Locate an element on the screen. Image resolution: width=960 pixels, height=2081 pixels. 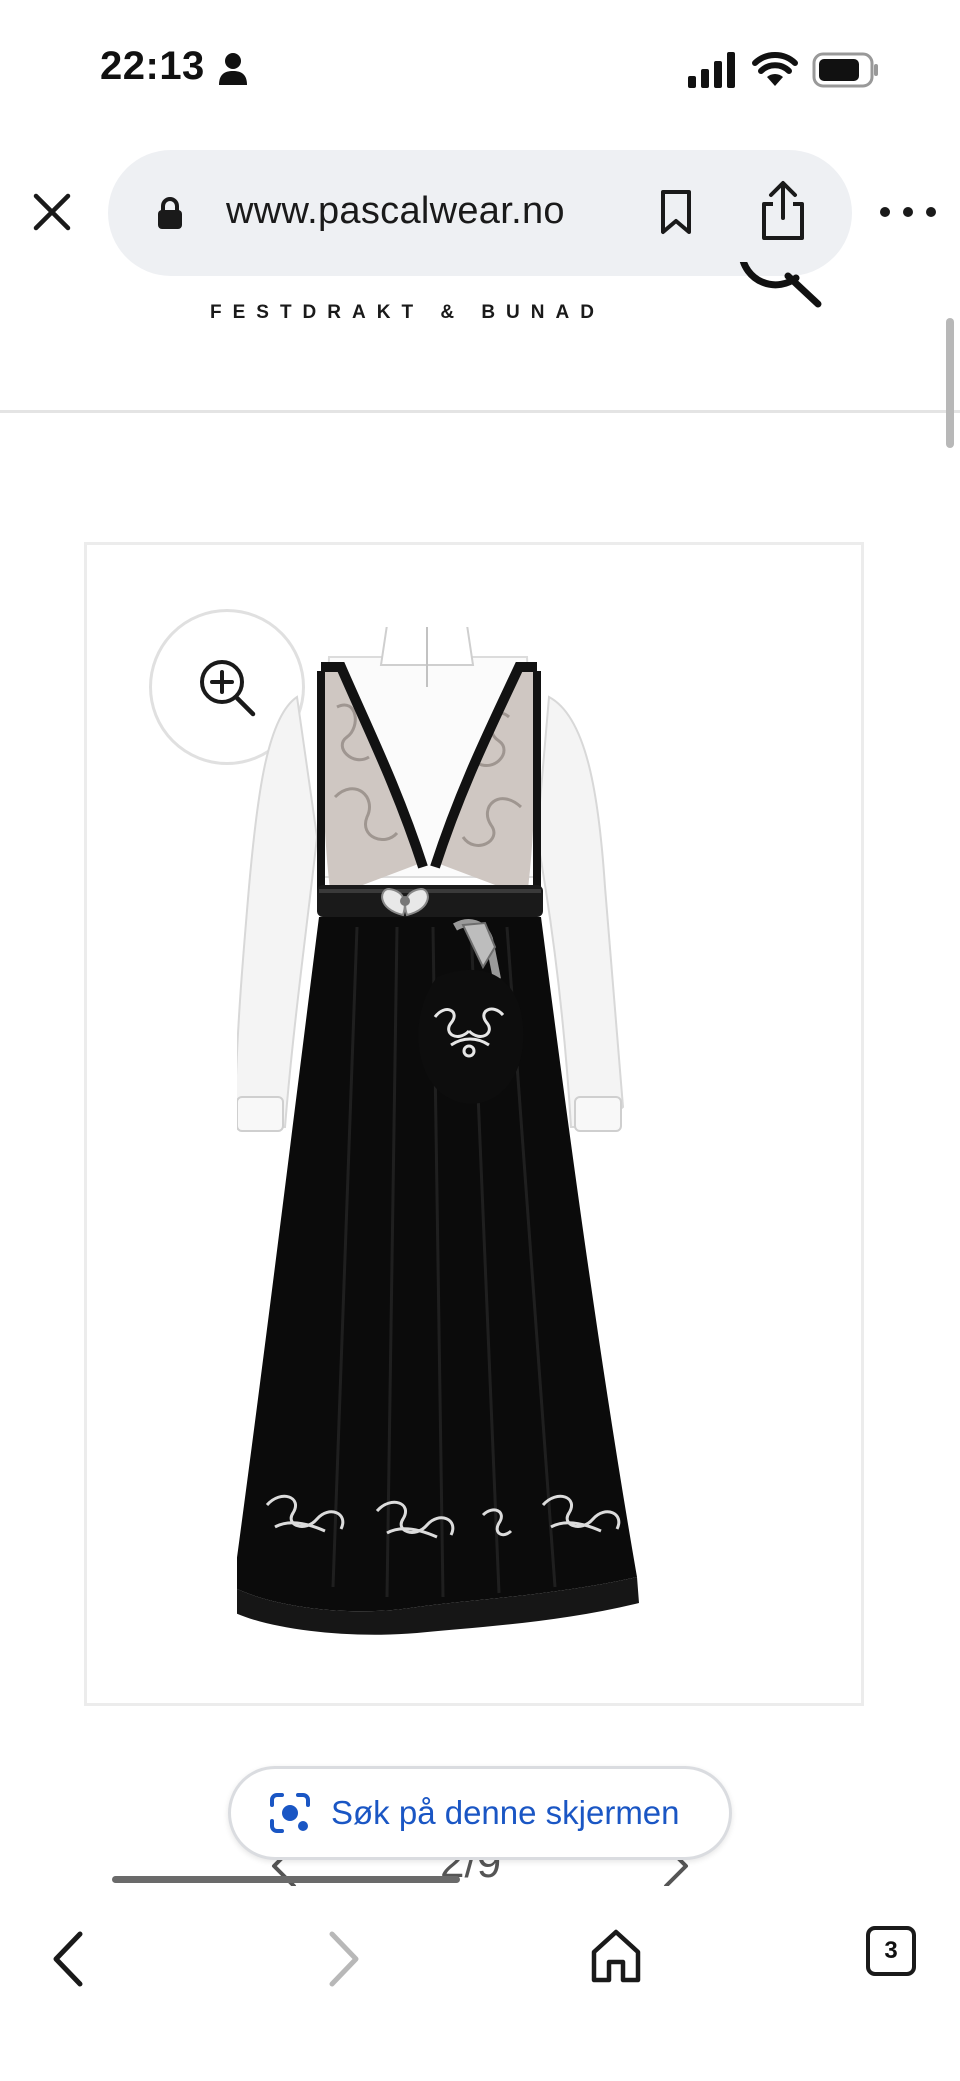
status-bar: 22:13 is located at coordinates (480, 70).